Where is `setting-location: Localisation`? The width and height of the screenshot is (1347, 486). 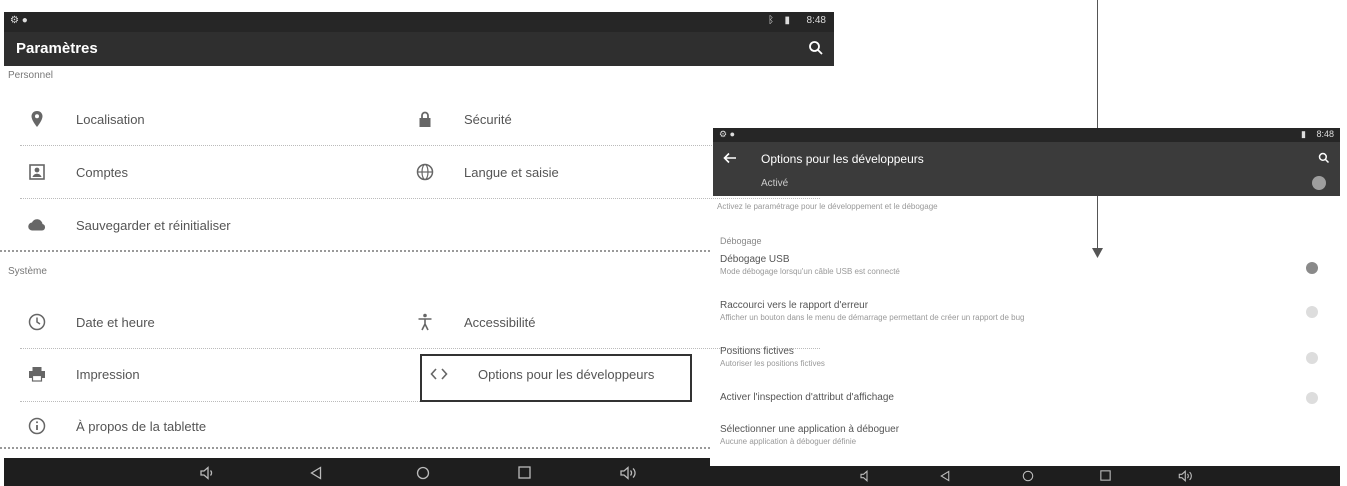
setting-location: Localisation is located at coordinates (85, 119).